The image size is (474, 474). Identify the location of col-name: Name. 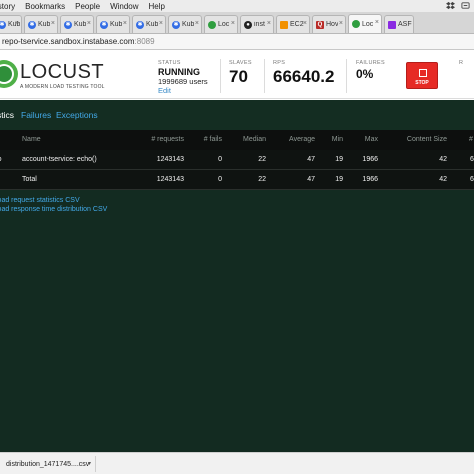
(31, 139).